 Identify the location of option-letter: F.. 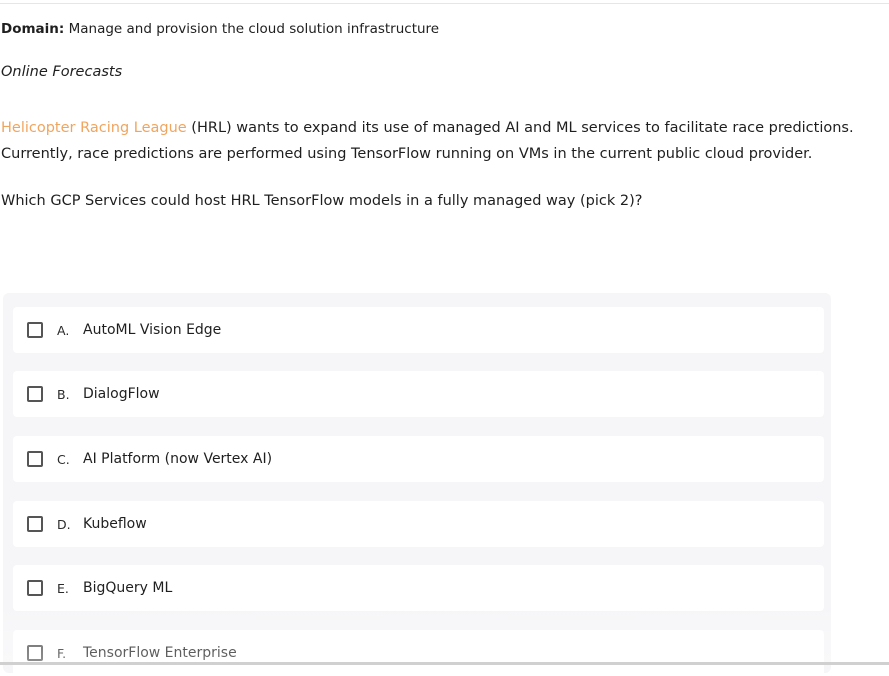
(62, 653).